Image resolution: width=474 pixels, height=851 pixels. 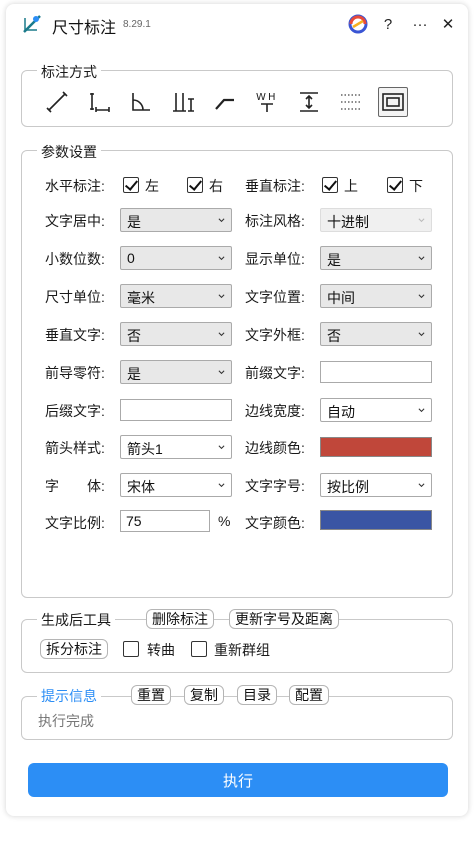 What do you see at coordinates (376, 485) in the screenshot?
I see `font-size-select: 按比例` at bounding box center [376, 485].